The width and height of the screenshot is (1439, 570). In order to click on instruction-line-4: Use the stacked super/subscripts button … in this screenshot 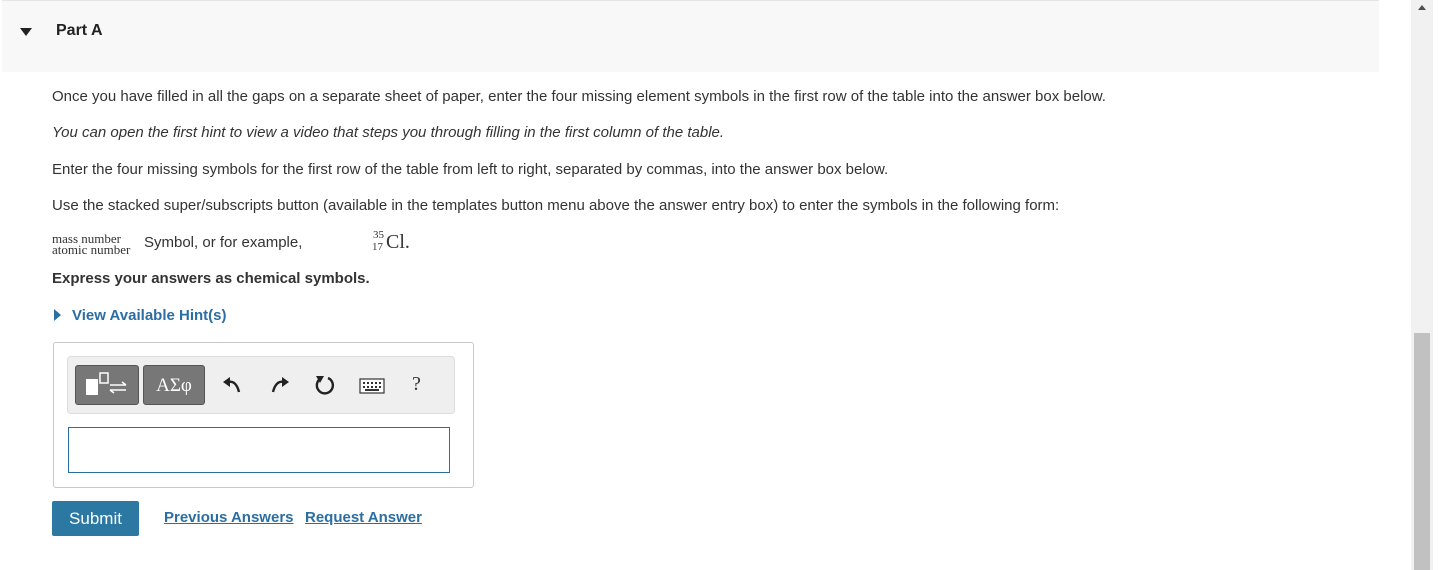, I will do `click(556, 205)`.